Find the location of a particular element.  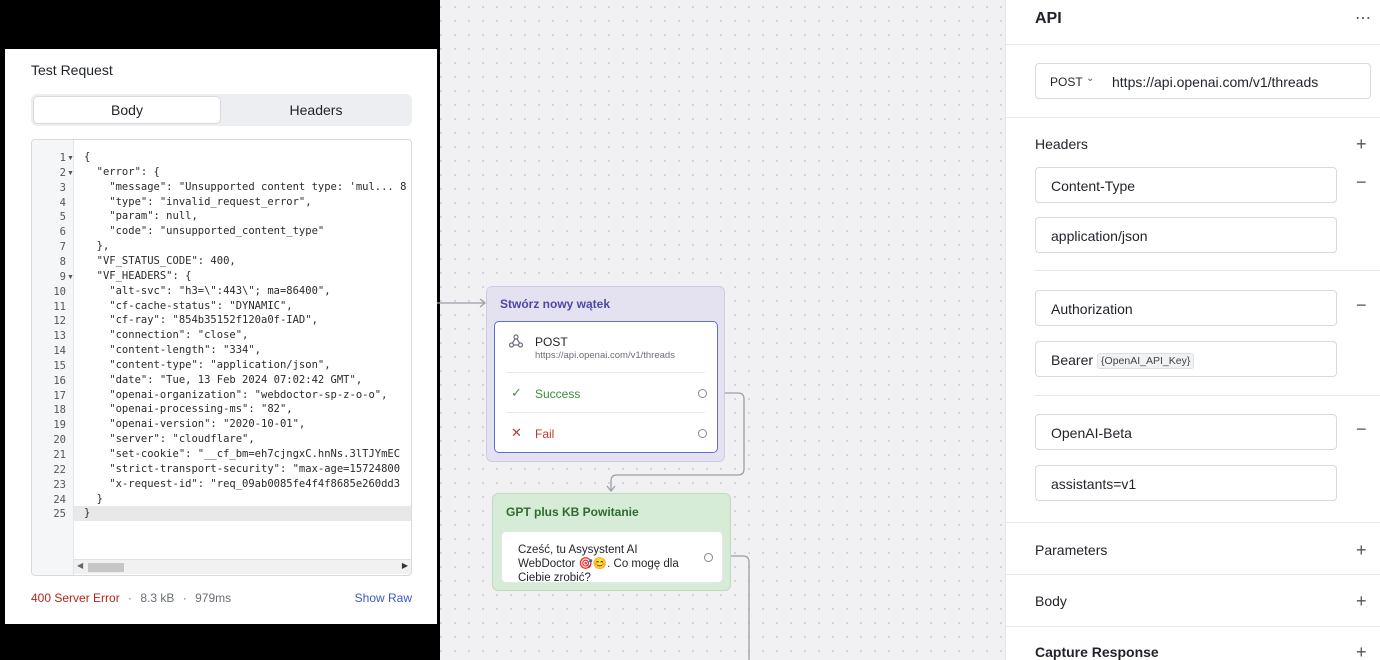

add-header-icon: + is located at coordinates (1361, 144).